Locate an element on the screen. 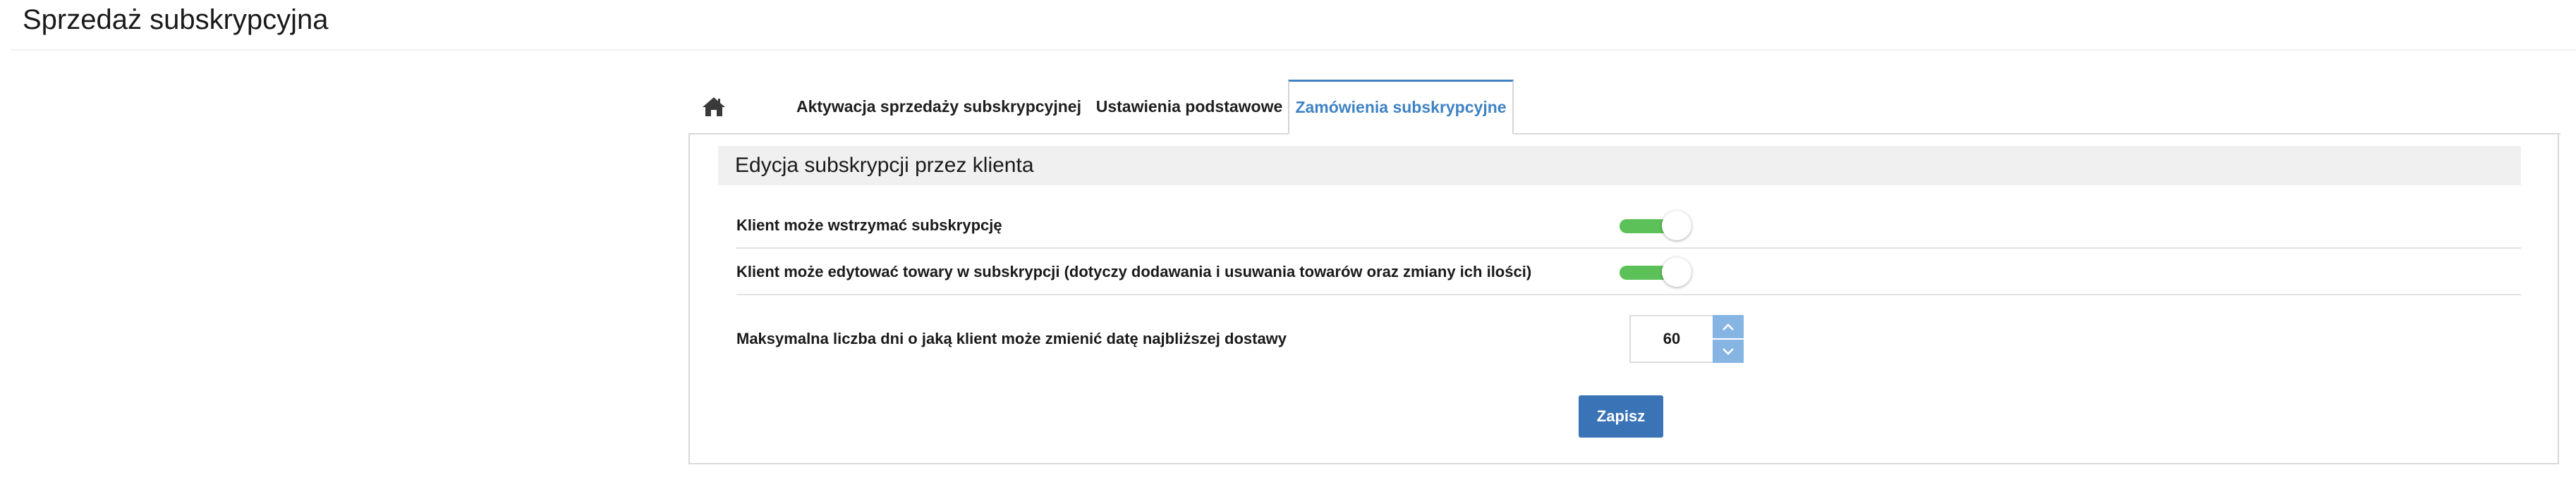  chevron-up-icon is located at coordinates (1728, 326).